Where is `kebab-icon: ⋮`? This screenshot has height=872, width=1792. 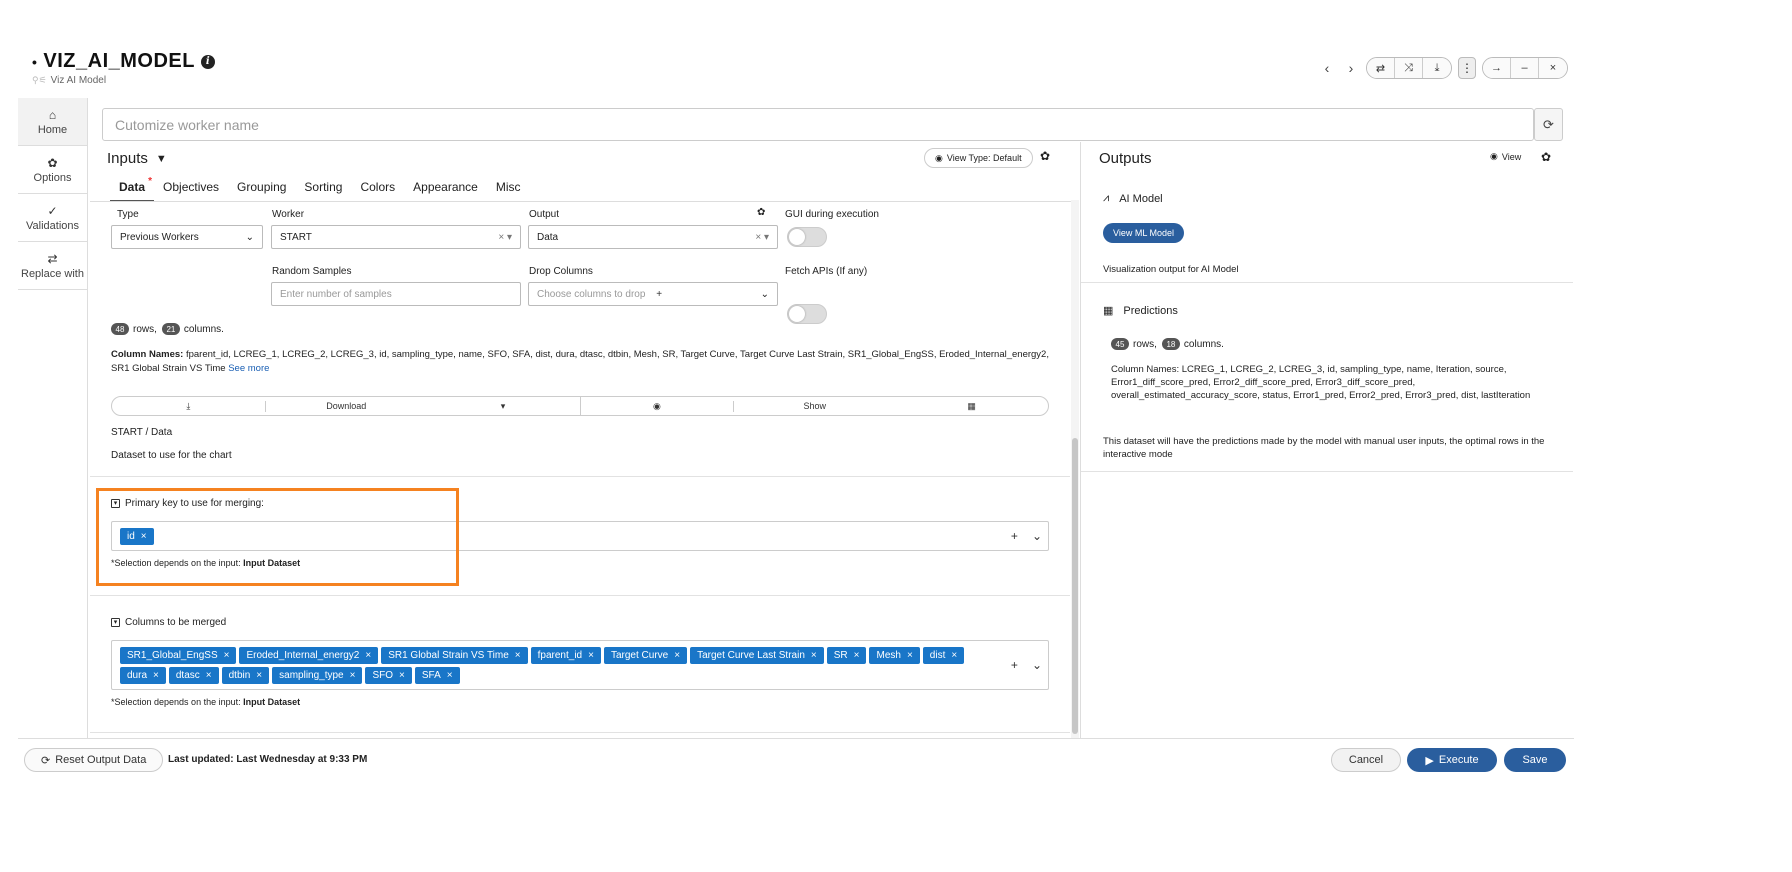
kebab-icon: ⋮ is located at coordinates (1467, 68).